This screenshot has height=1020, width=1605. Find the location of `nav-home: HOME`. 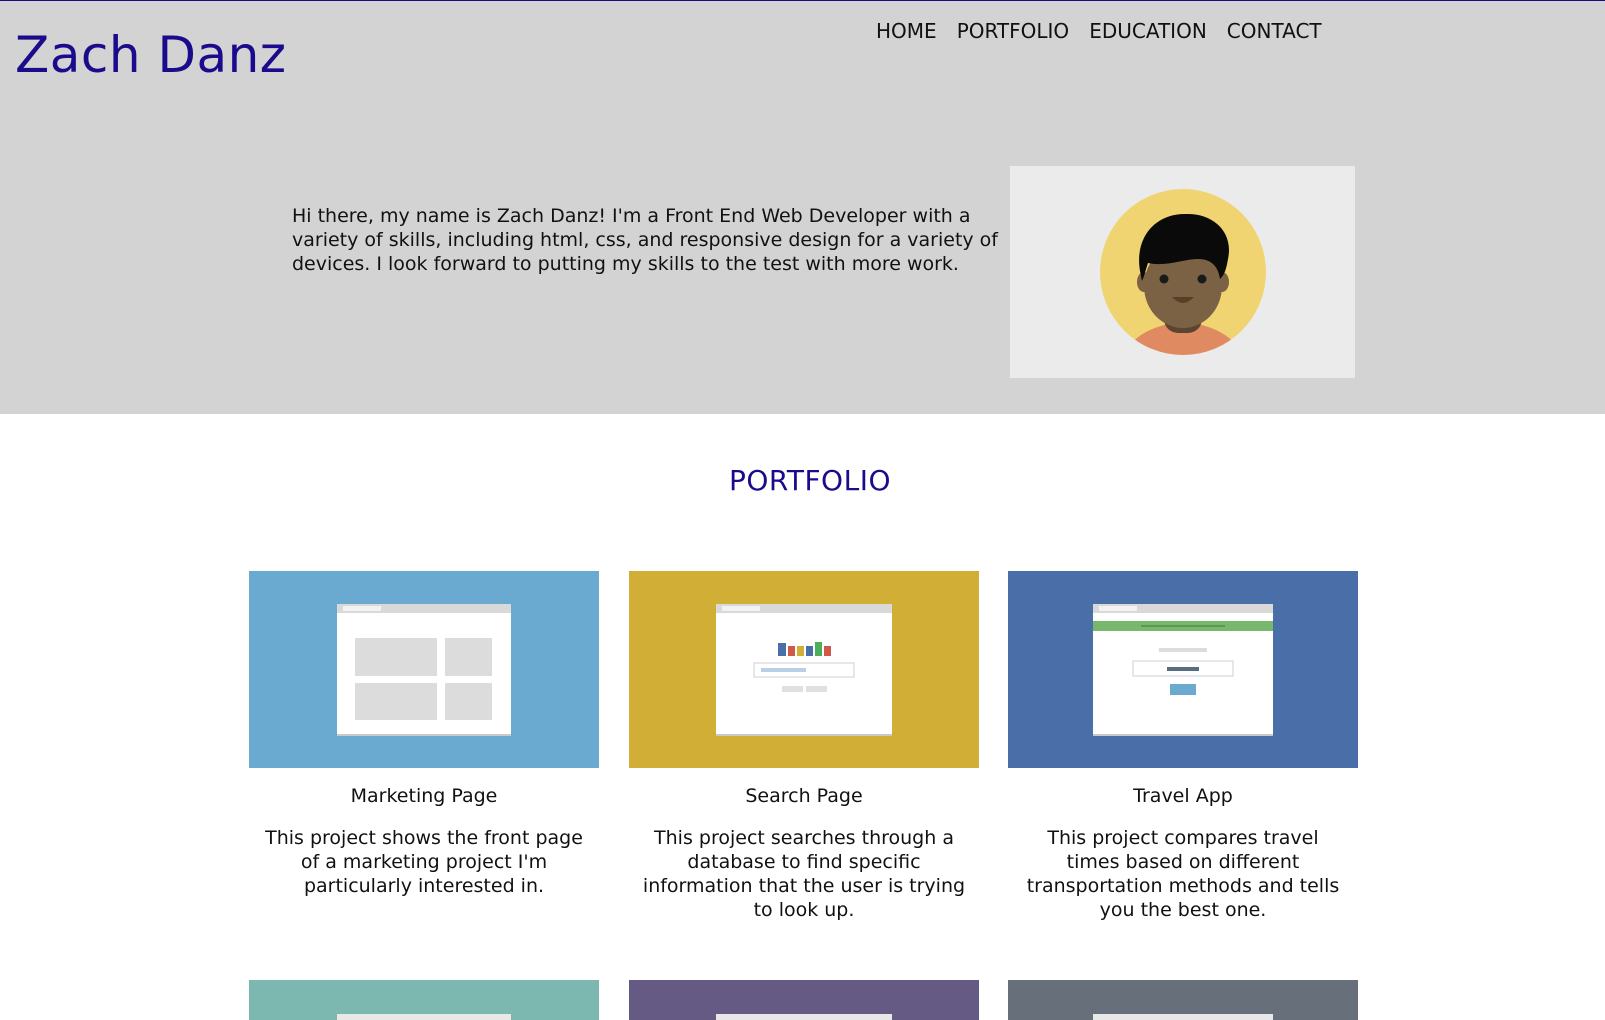

nav-home: HOME is located at coordinates (906, 31).